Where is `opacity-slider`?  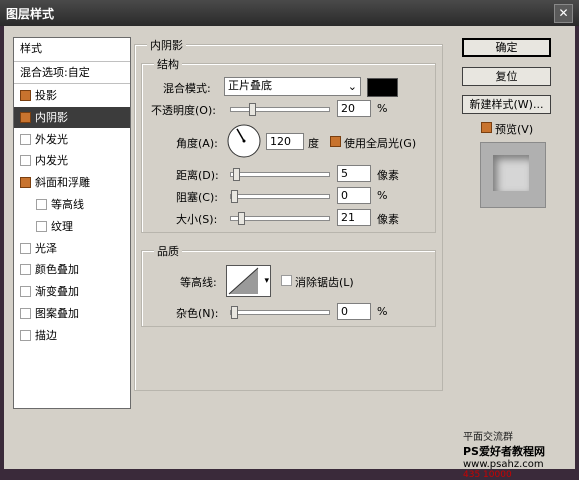 opacity-slider is located at coordinates (280, 109).